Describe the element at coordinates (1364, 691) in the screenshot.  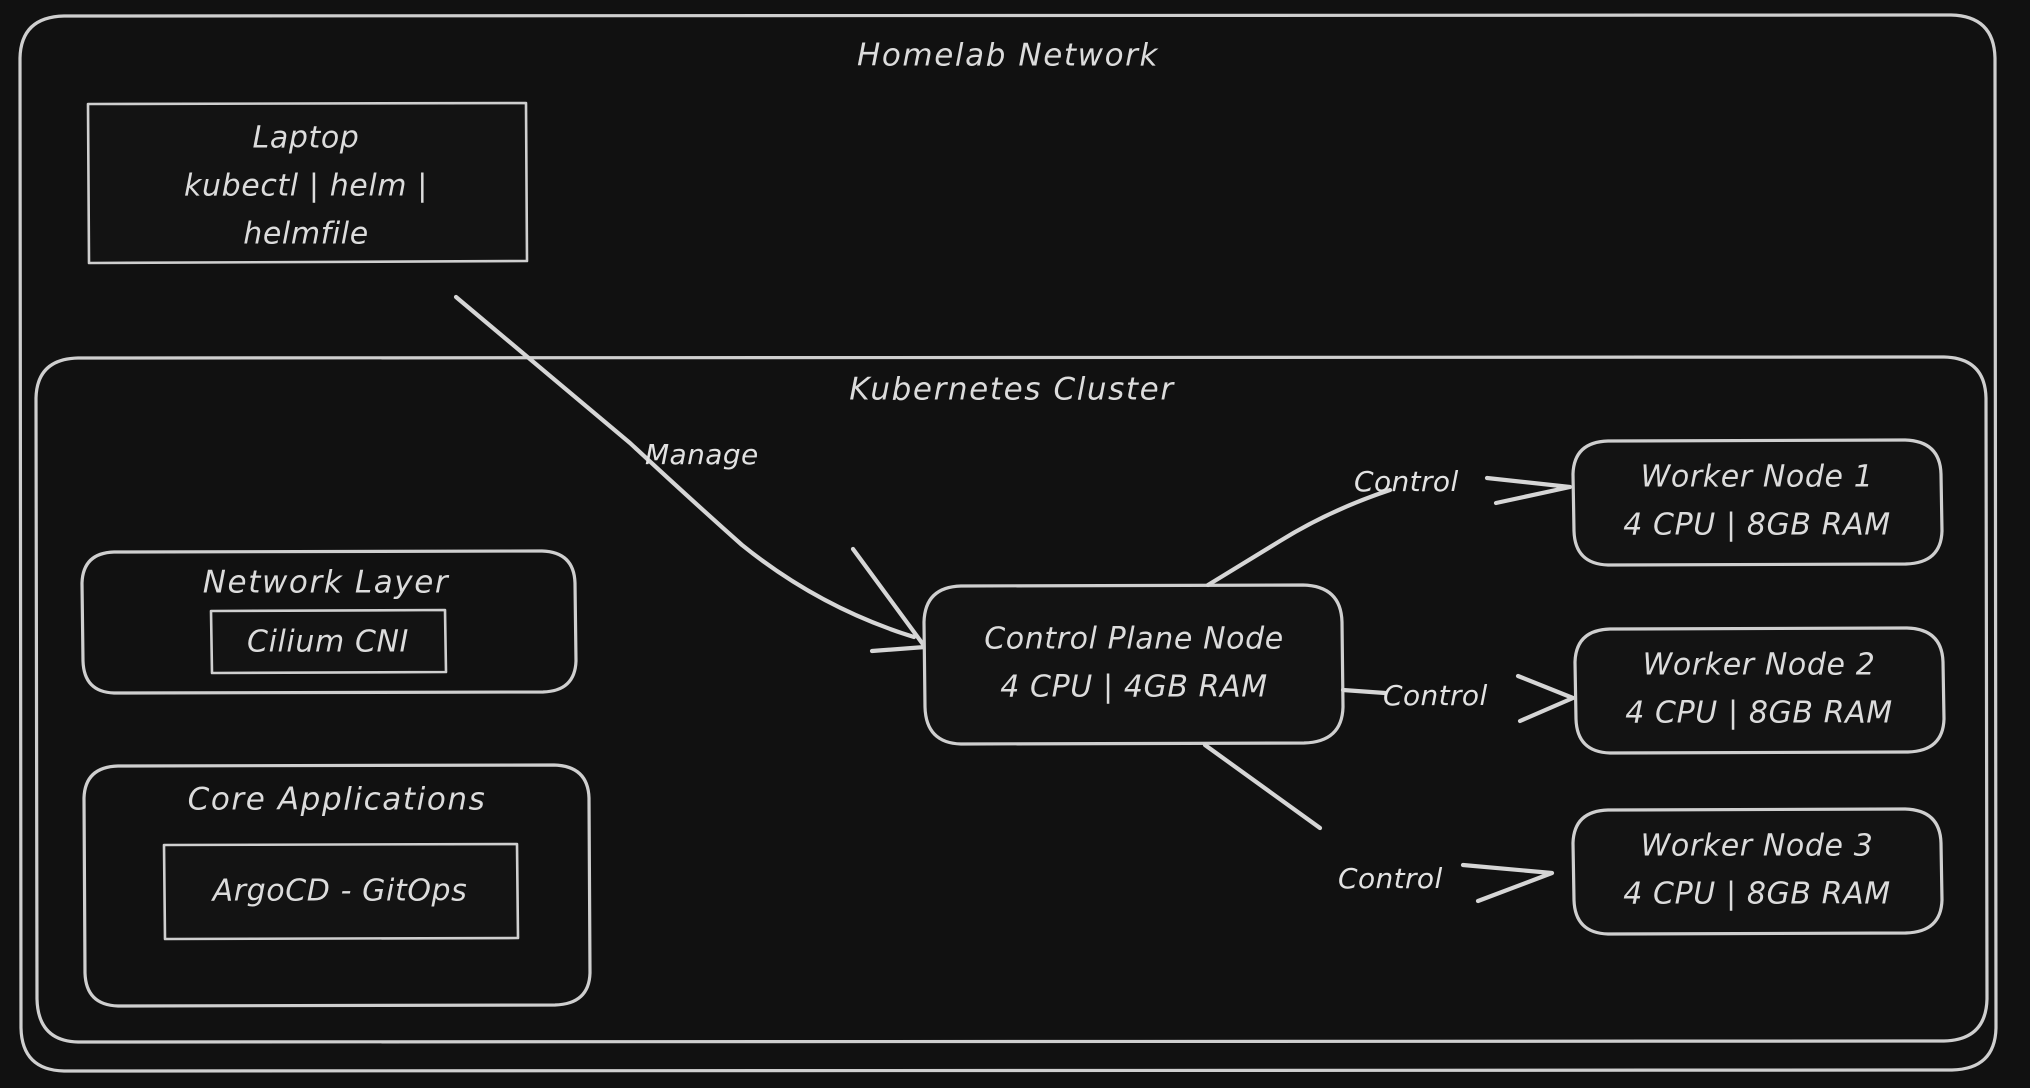
I see `control2-edge-line` at that location.